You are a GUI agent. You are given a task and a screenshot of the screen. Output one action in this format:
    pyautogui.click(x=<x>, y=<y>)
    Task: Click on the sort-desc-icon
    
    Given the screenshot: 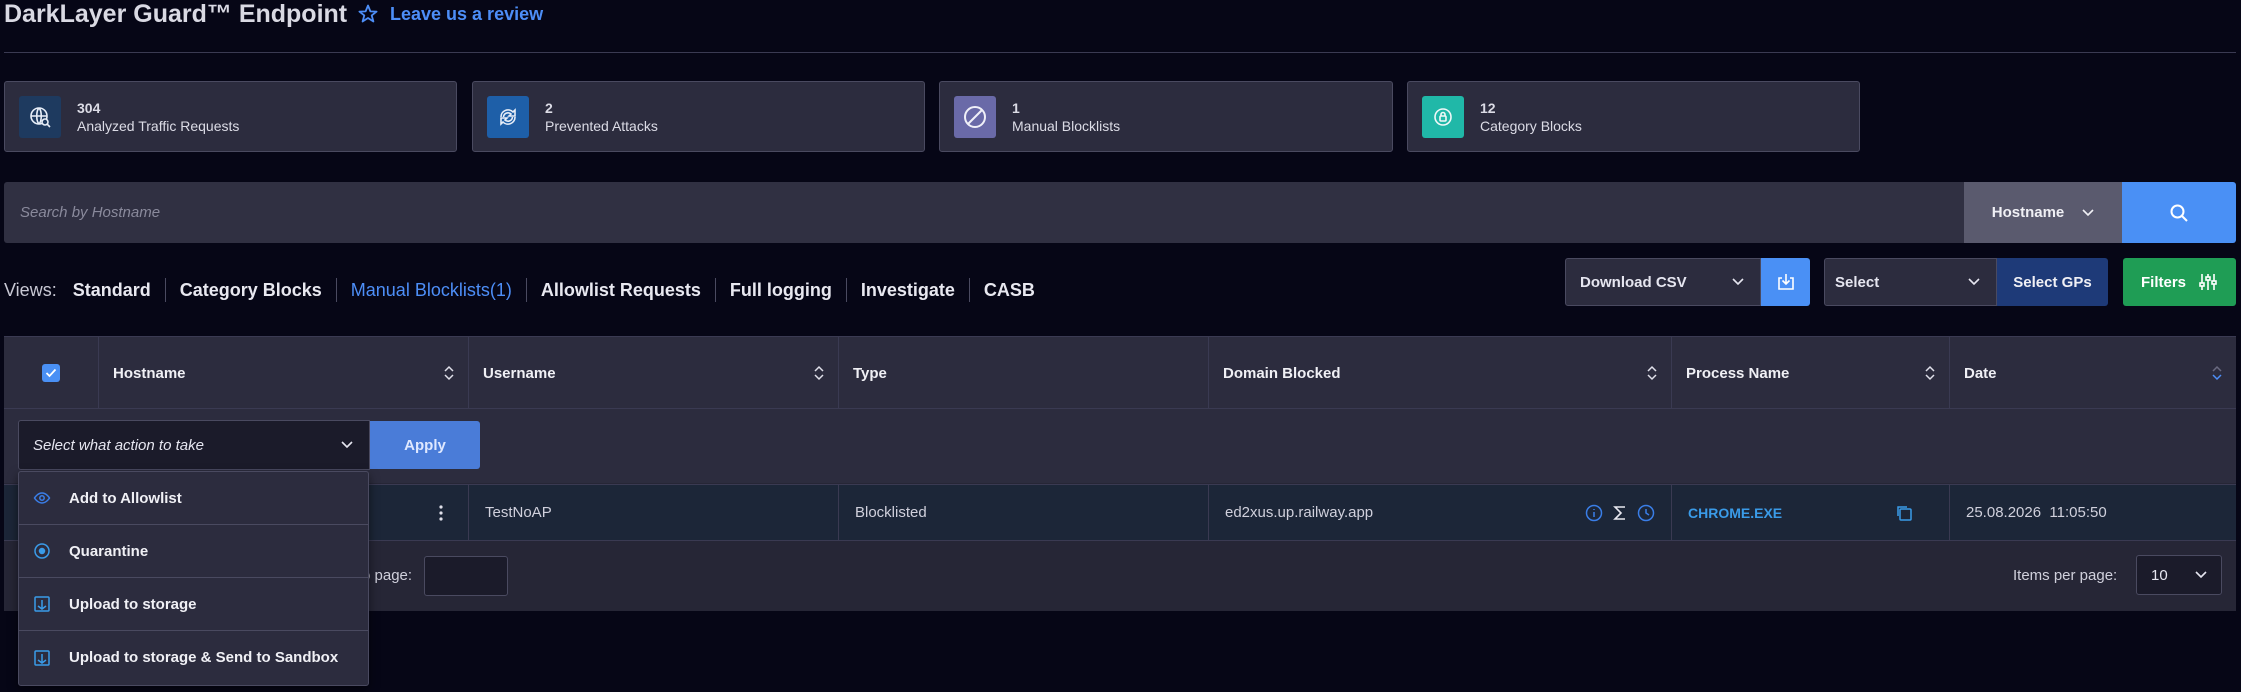 What is the action you would take?
    pyautogui.click(x=2217, y=373)
    